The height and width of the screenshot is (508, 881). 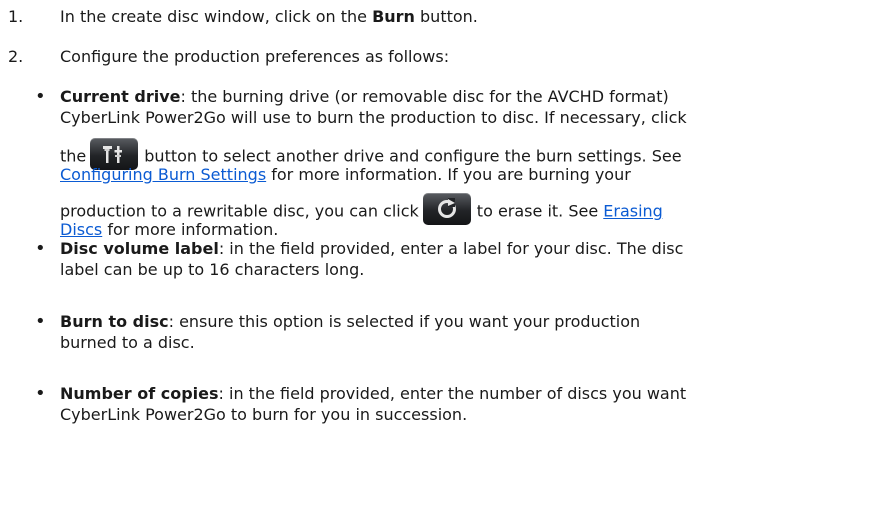 What do you see at coordinates (16, 56) in the screenshot?
I see `step-number: 2.` at bounding box center [16, 56].